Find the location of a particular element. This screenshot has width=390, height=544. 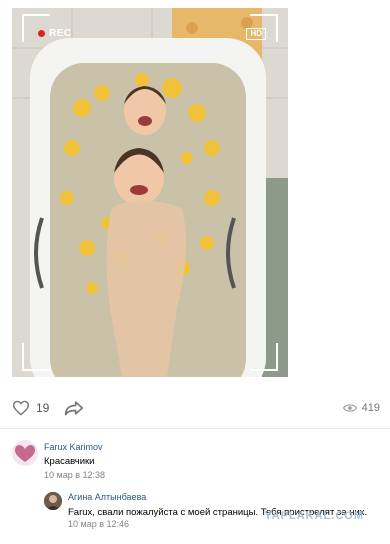

views-counter: 419 is located at coordinates (361, 408).